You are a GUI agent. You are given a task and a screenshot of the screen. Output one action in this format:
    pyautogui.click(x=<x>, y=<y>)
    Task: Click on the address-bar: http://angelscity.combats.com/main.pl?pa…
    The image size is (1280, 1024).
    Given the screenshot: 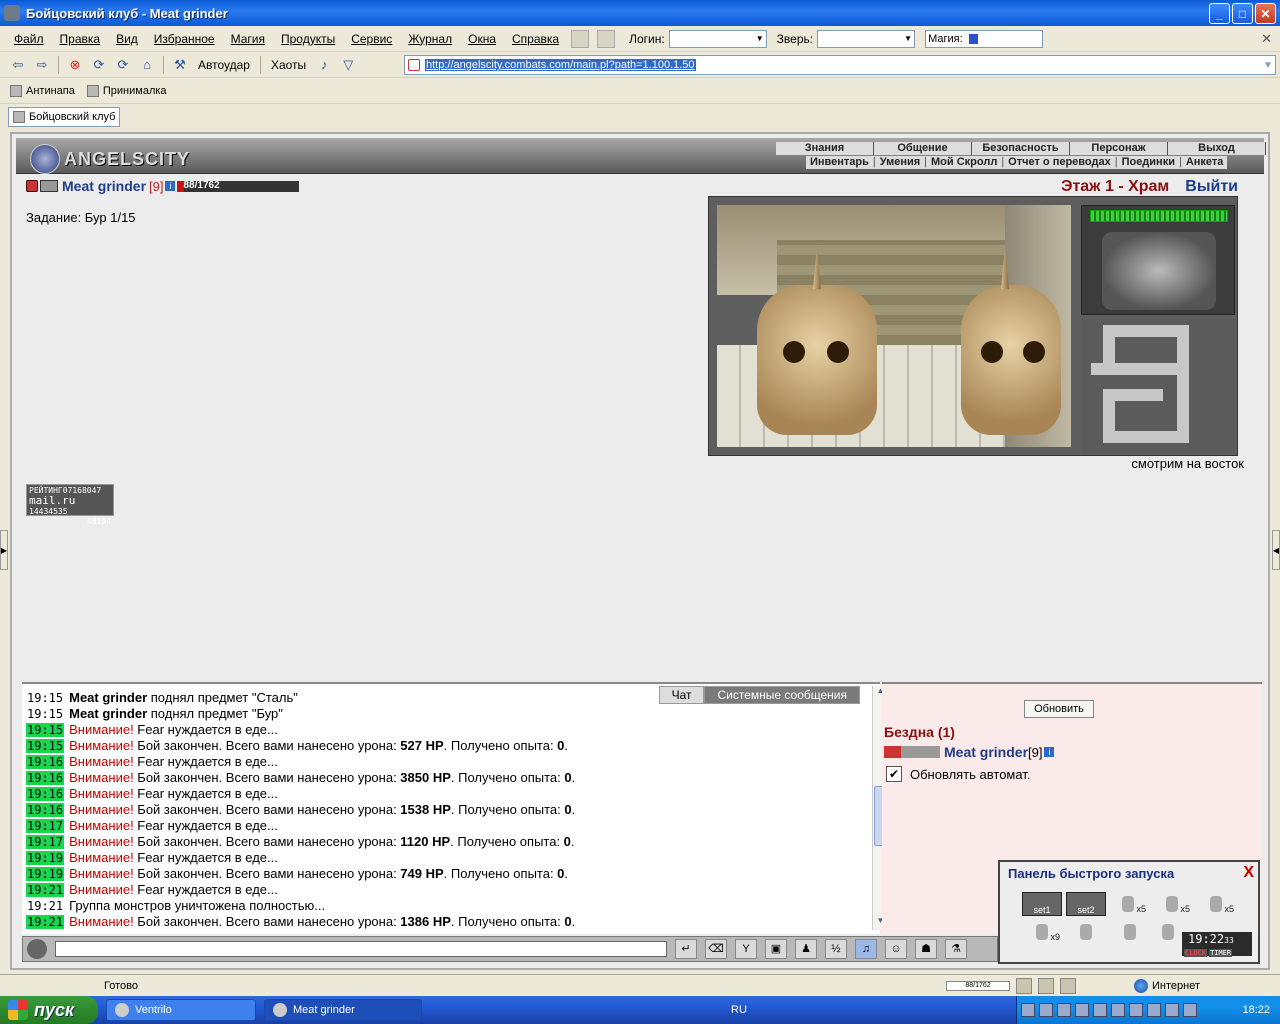 What is the action you would take?
    pyautogui.click(x=840, y=65)
    